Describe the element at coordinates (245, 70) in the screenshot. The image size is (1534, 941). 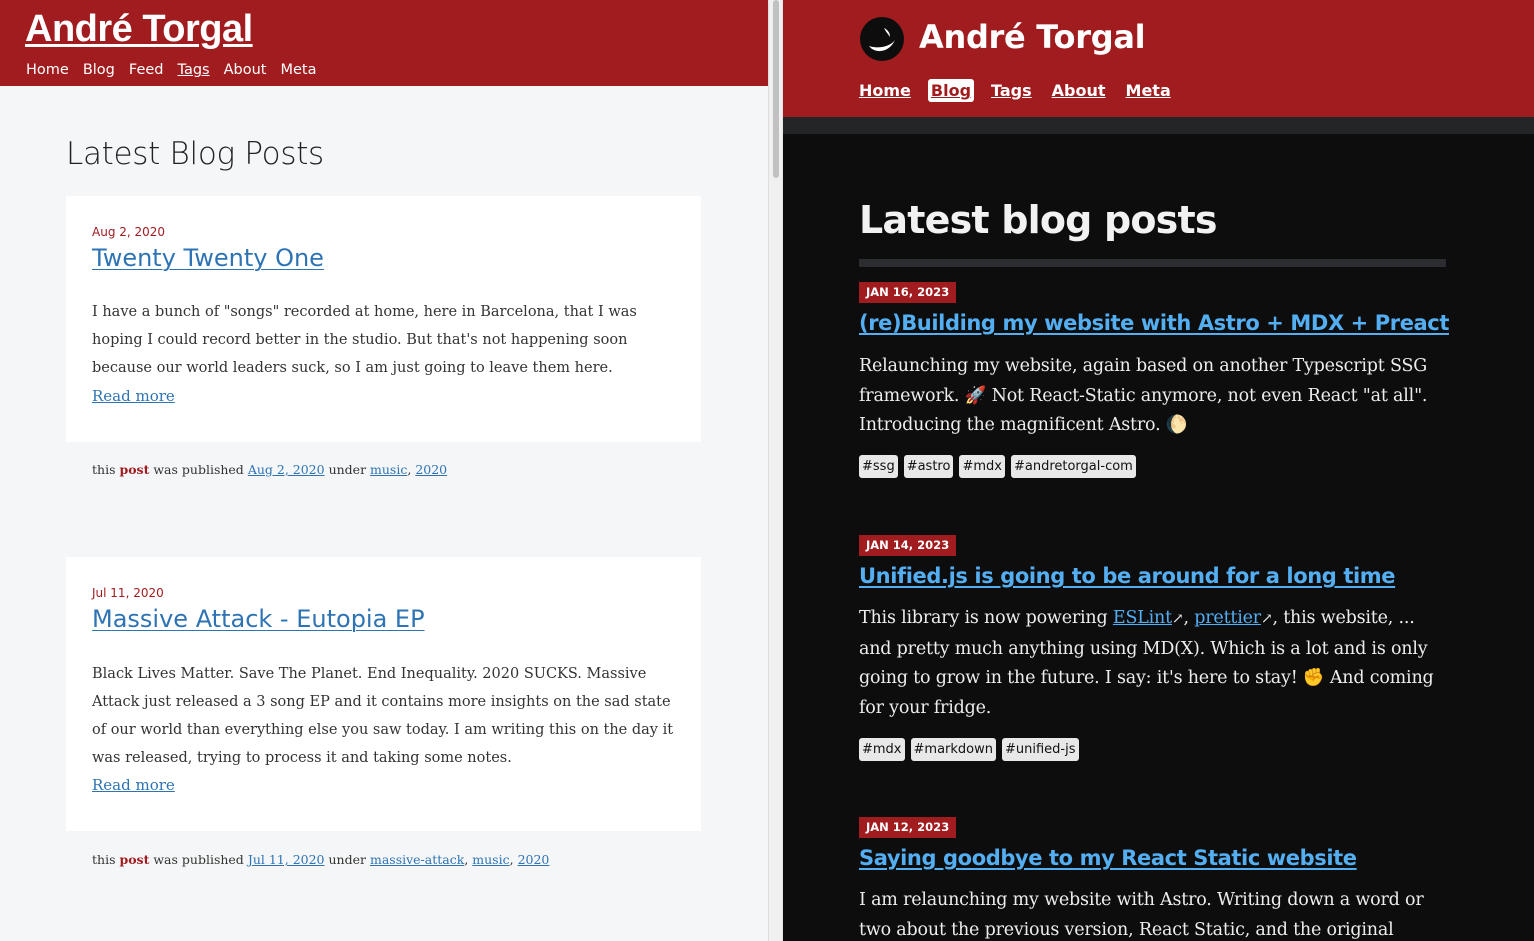
I see `old-nav-about: About` at that location.